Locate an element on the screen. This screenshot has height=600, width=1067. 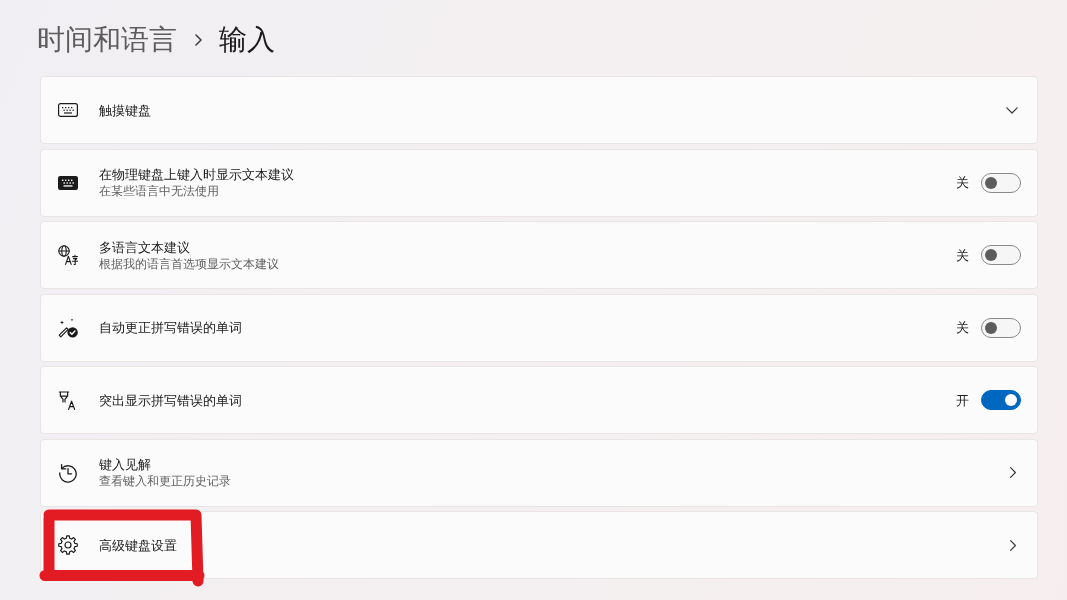
globe-letter-icon is located at coordinates (68, 255).